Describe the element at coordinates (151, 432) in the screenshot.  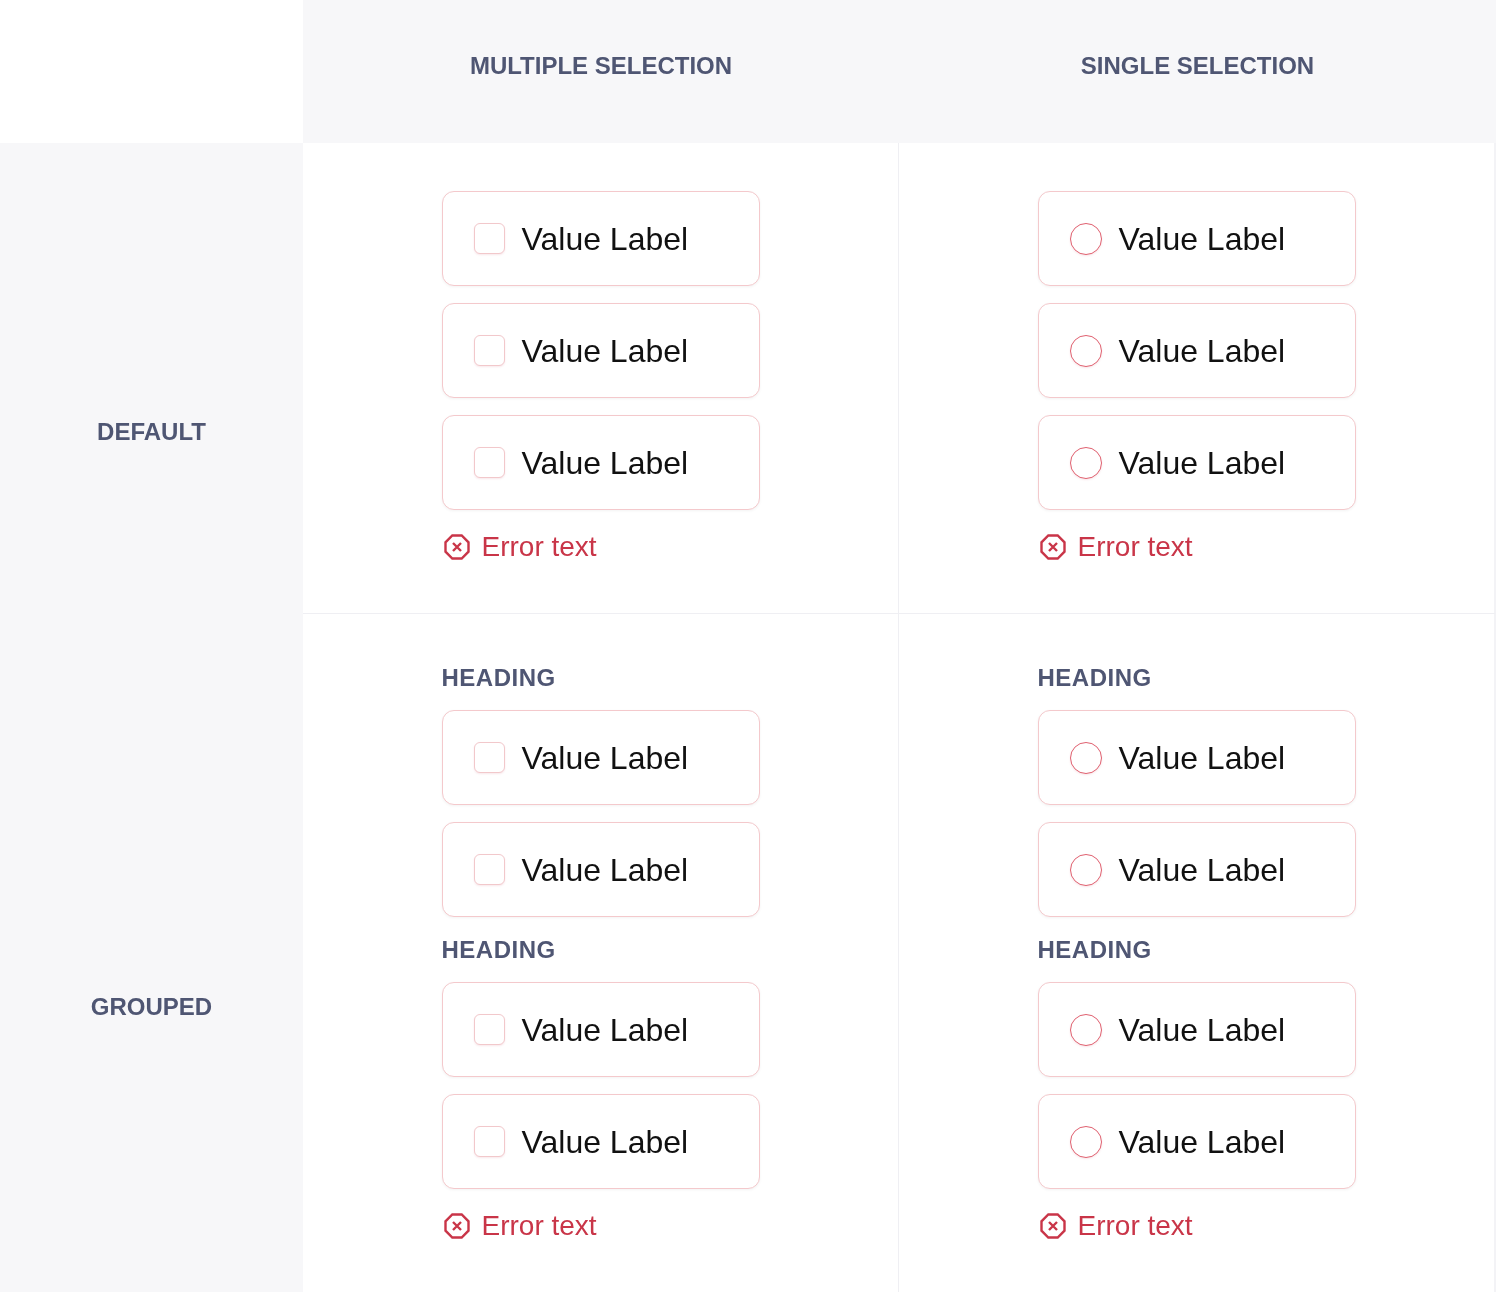
I see `row-title: DEFAULT` at that location.